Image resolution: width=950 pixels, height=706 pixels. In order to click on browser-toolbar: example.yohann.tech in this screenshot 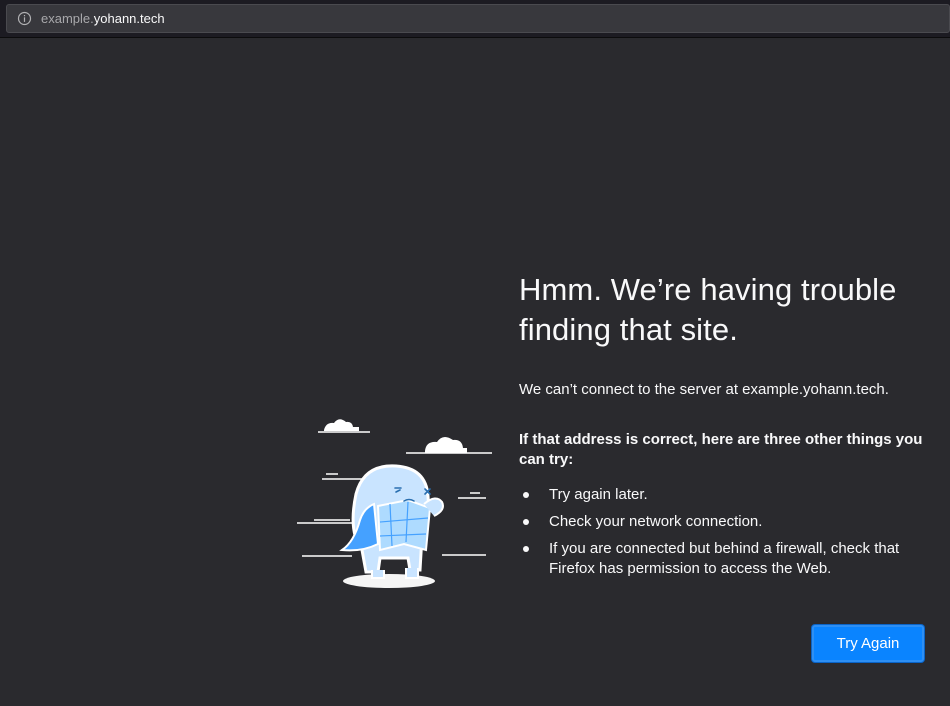, I will do `click(475, 19)`.